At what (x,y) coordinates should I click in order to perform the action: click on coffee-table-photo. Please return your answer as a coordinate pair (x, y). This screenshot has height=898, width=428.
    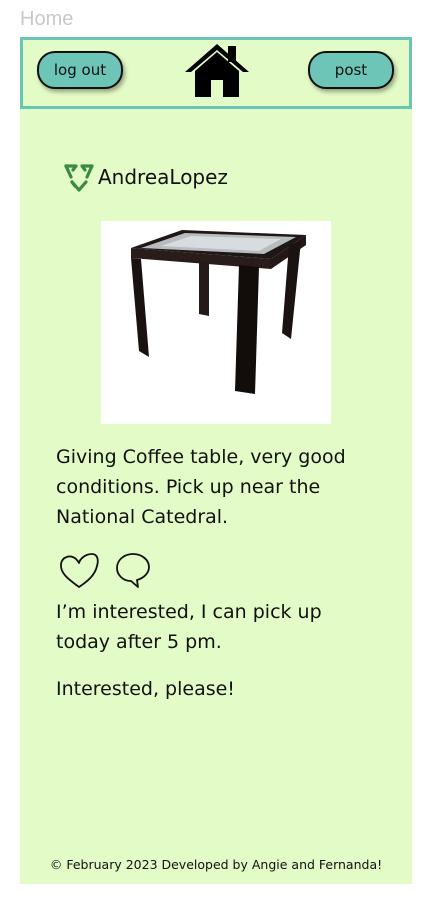
    Looking at the image, I should click on (216, 322).